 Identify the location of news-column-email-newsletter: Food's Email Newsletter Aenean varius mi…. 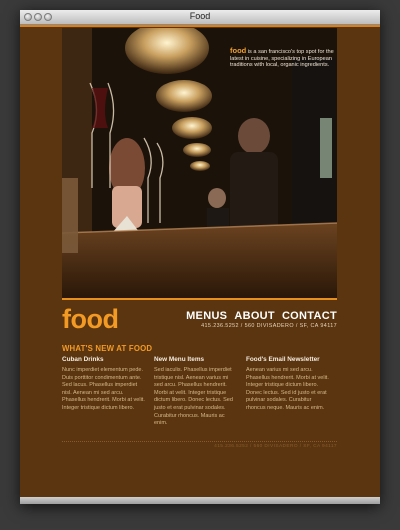
(288, 384).